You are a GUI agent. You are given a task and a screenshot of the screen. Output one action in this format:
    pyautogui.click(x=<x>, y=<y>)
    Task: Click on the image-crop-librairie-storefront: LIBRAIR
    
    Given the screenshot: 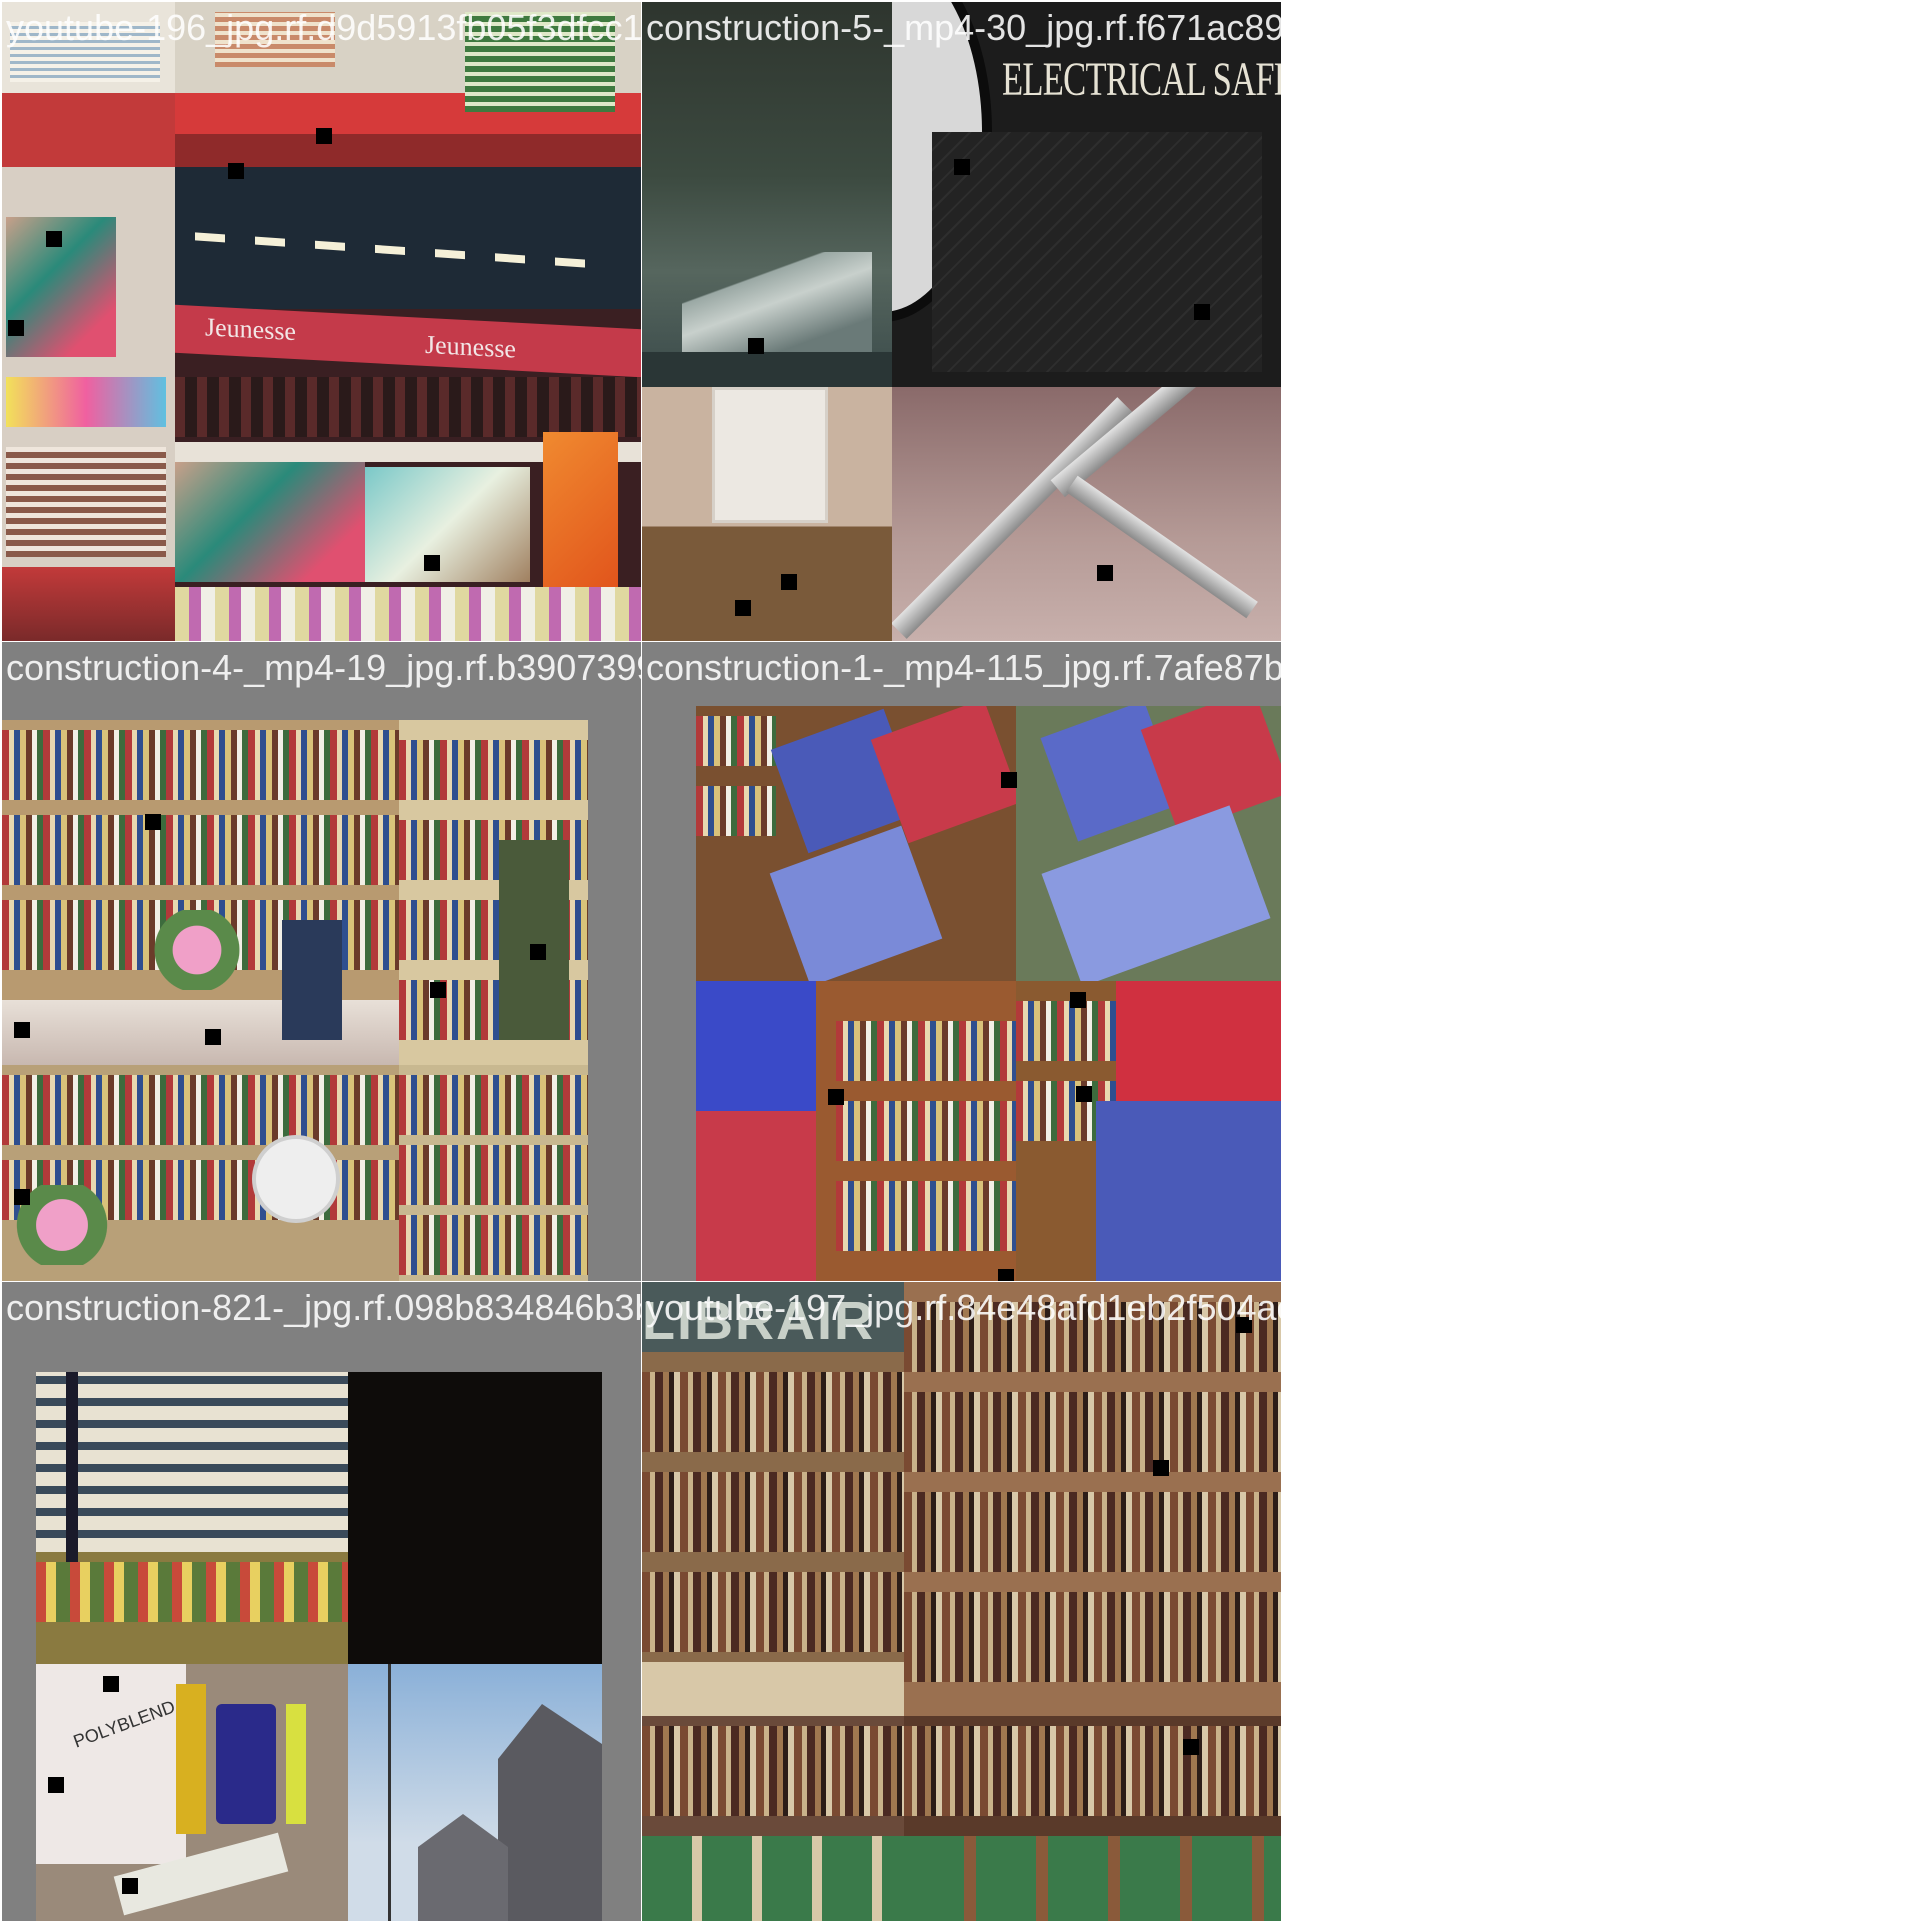 What is the action you would take?
    pyautogui.click(x=773, y=1499)
    